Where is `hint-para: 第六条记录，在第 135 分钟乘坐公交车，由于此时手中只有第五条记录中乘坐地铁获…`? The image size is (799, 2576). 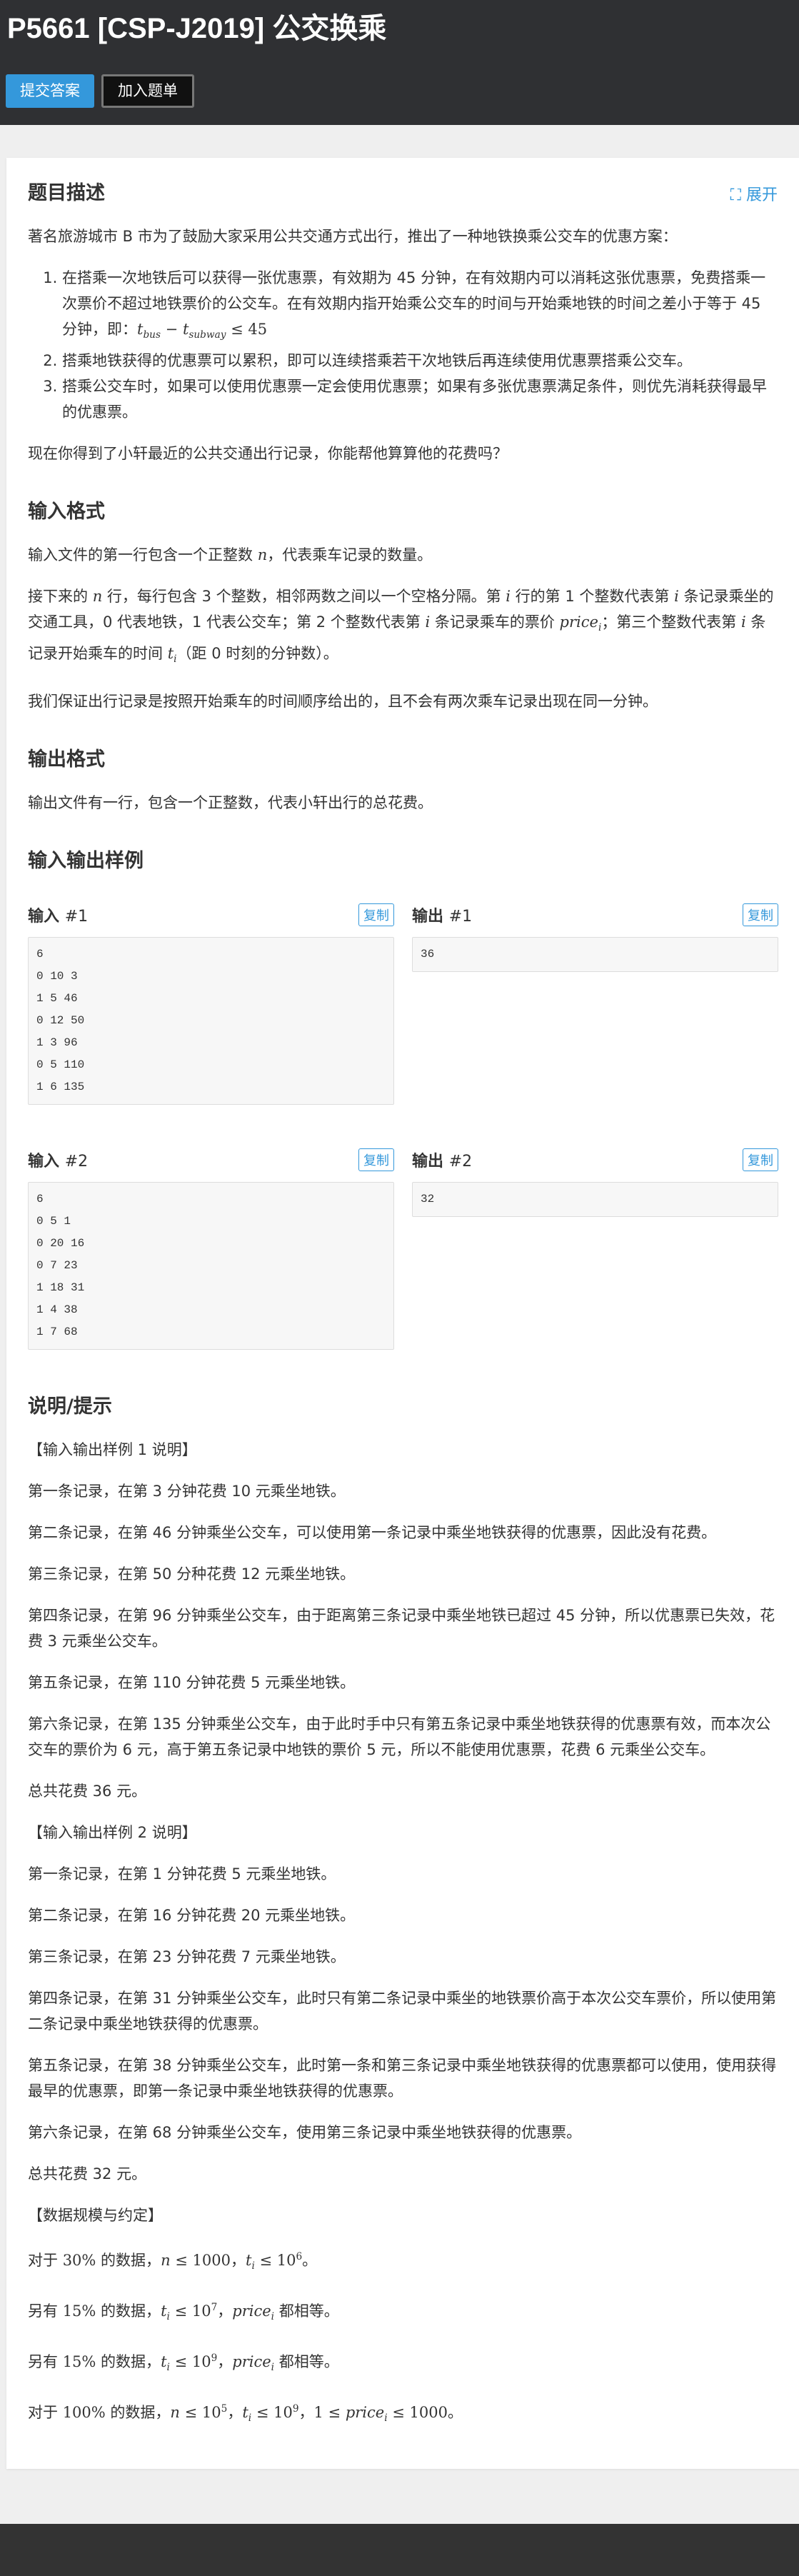 hint-para: 第六条记录，在第 135 分钟乘坐公交车，由于此时手中只有第五条记录中乘坐地铁获… is located at coordinates (403, 1737).